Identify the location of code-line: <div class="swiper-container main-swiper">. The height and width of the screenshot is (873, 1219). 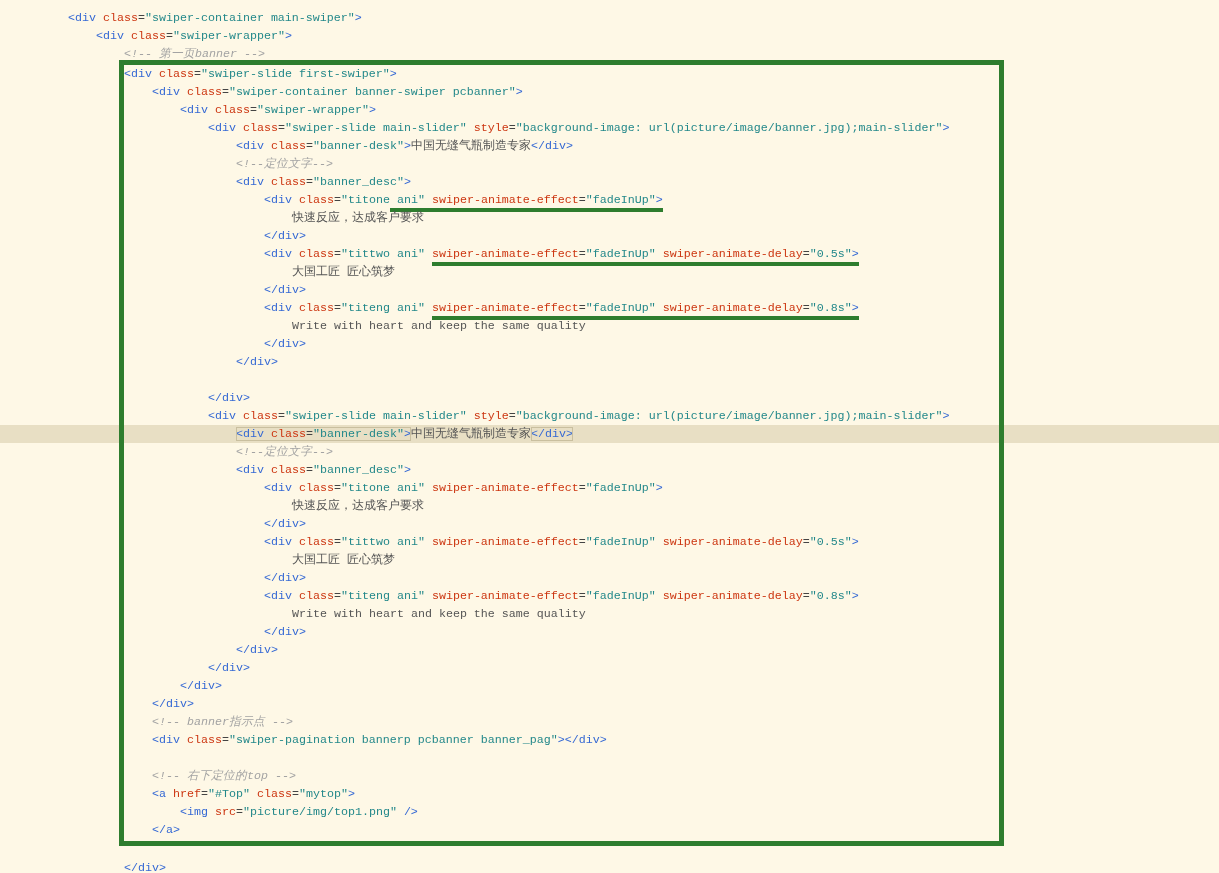
(215, 18).